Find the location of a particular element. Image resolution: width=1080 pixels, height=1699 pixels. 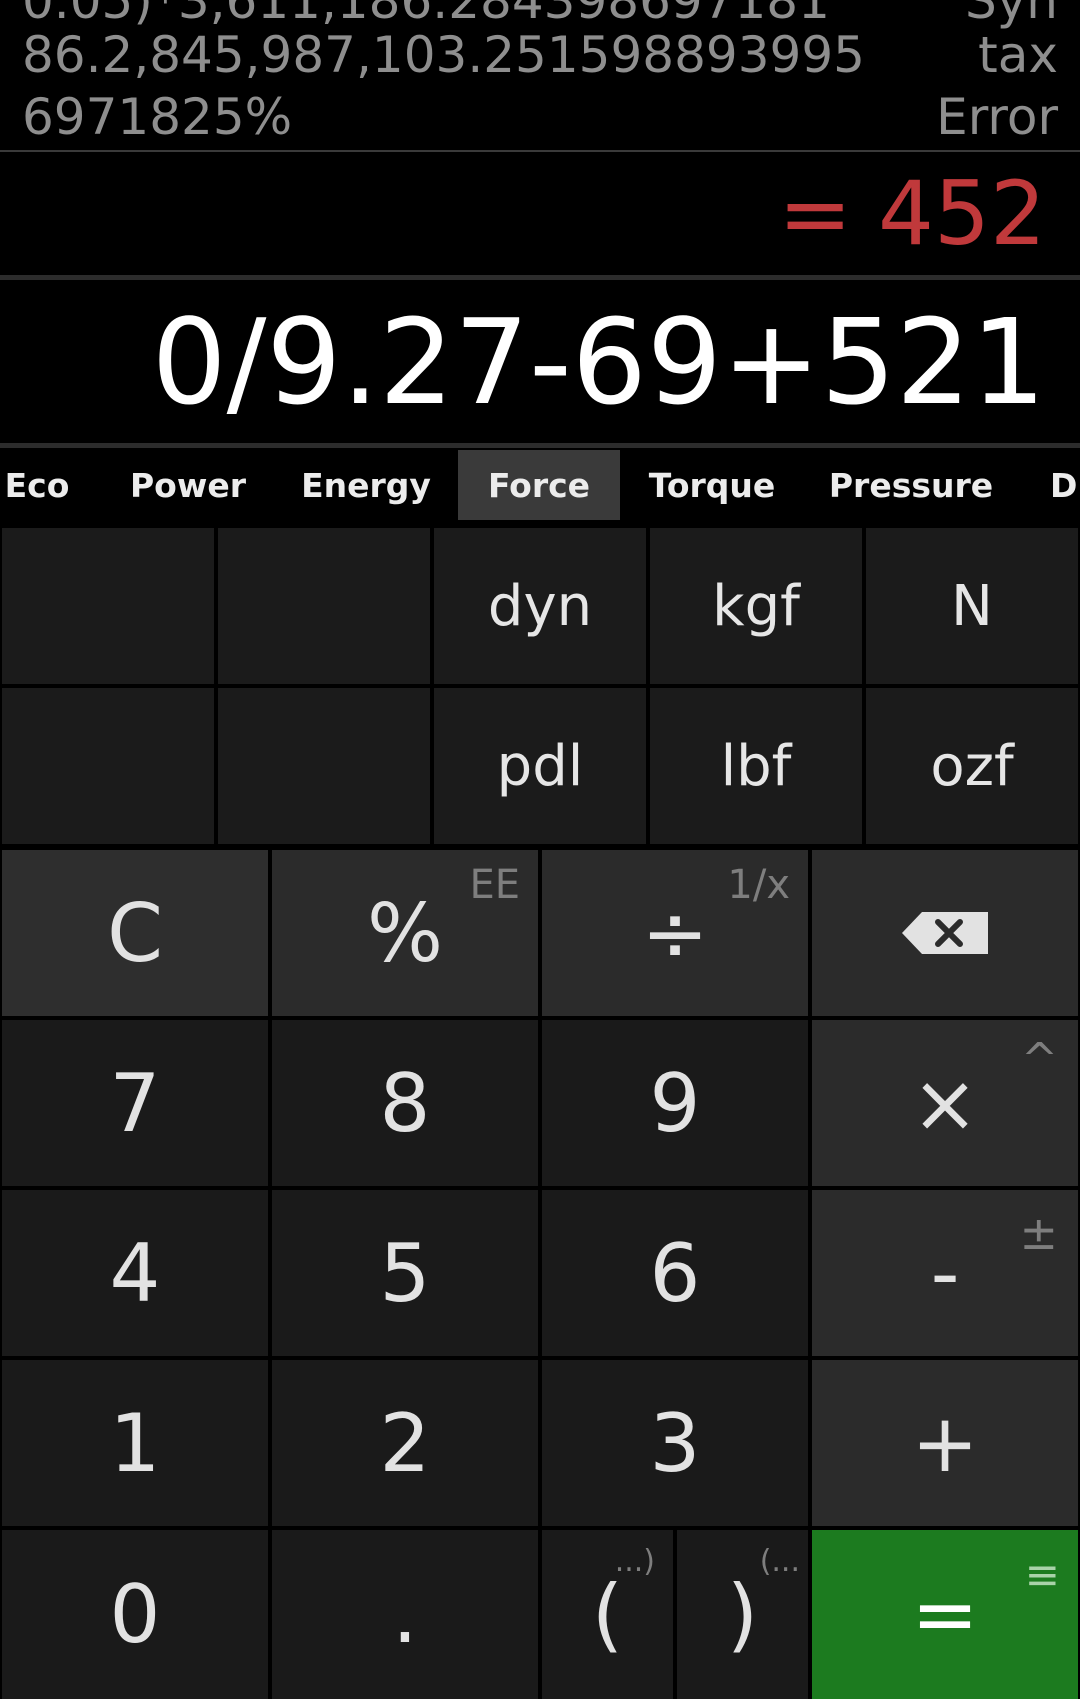

unit-category-tabs: Eco Power Energy Force Torque Pressure D is located at coordinates (540, 485).